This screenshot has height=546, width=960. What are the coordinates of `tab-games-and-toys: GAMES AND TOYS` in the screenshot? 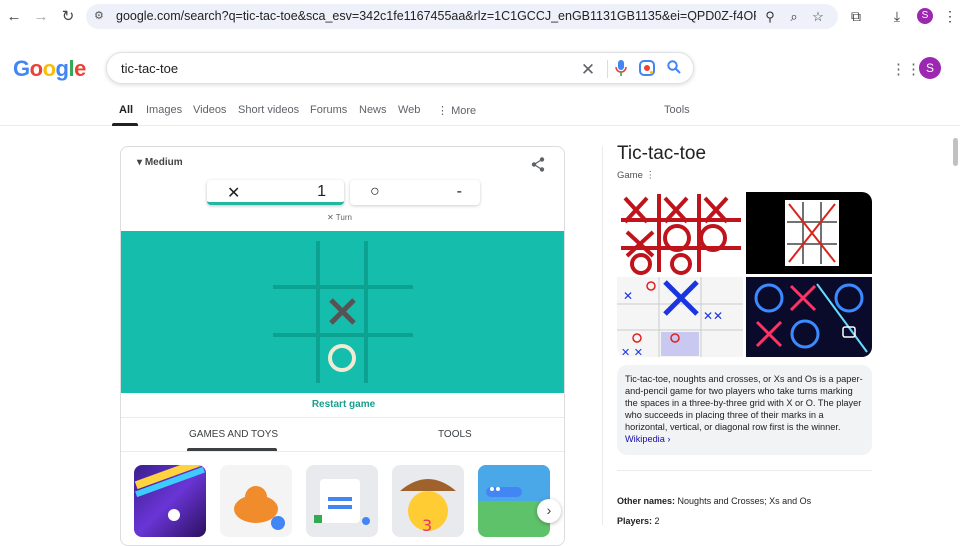 It's located at (233, 434).